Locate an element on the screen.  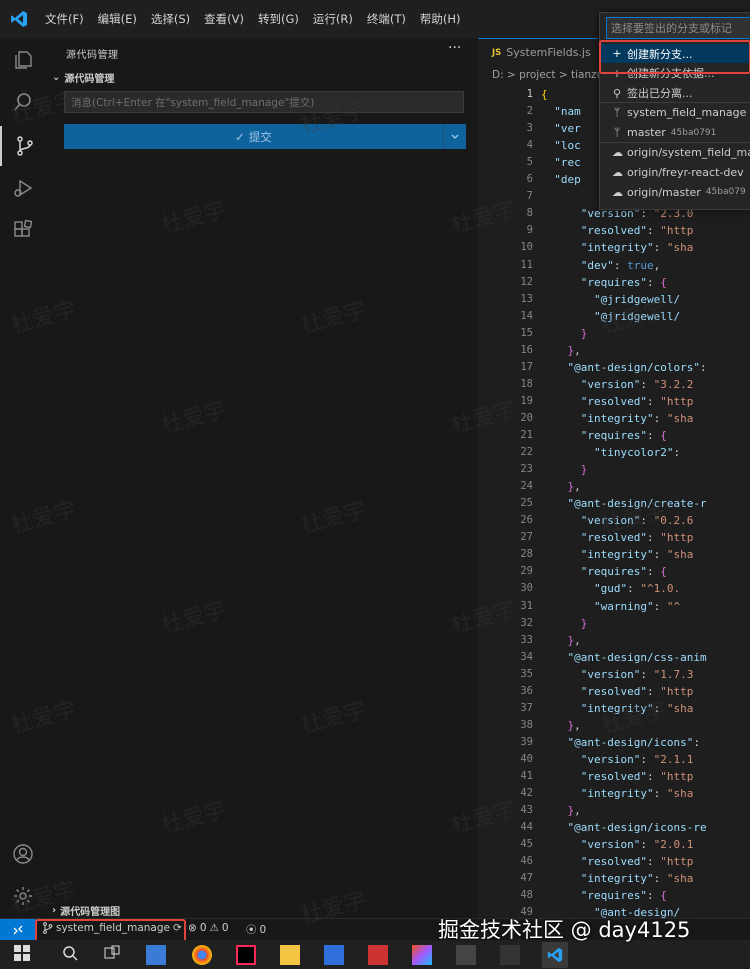
extensions-icon is located at coordinates (23, 230).